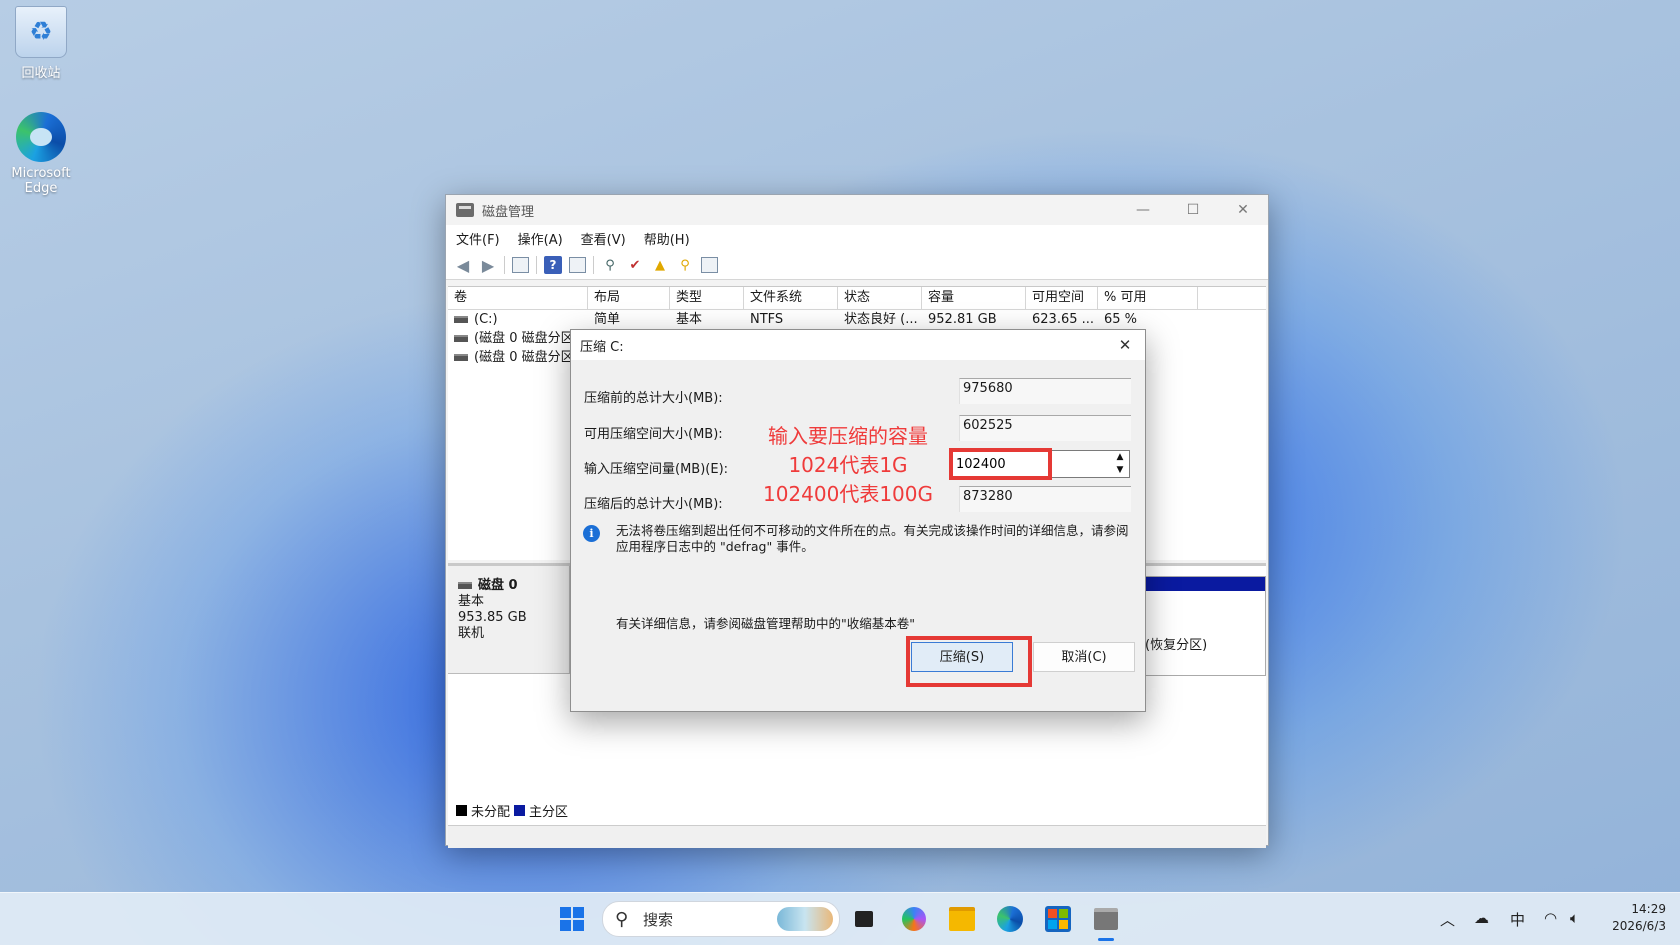 The image size is (1680, 945). Describe the element at coordinates (512, 810) in the screenshot. I see `legend: 未分配 主分区` at that location.